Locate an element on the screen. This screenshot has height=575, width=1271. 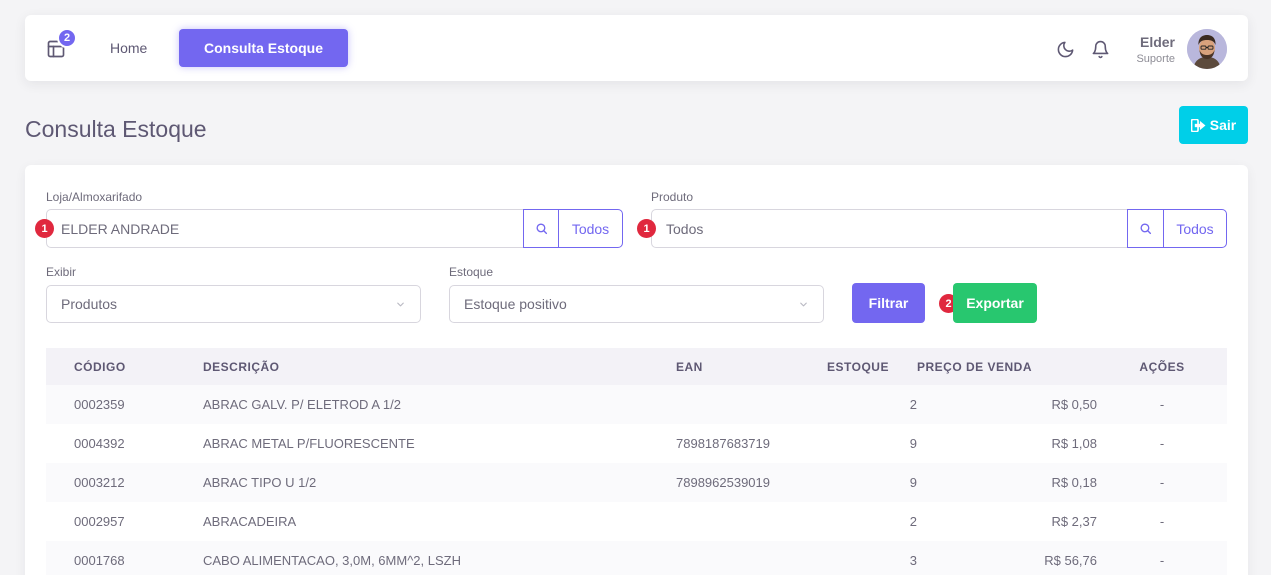
header-preco-venda: PREÇO DE VENDA is located at coordinates (1007, 366).